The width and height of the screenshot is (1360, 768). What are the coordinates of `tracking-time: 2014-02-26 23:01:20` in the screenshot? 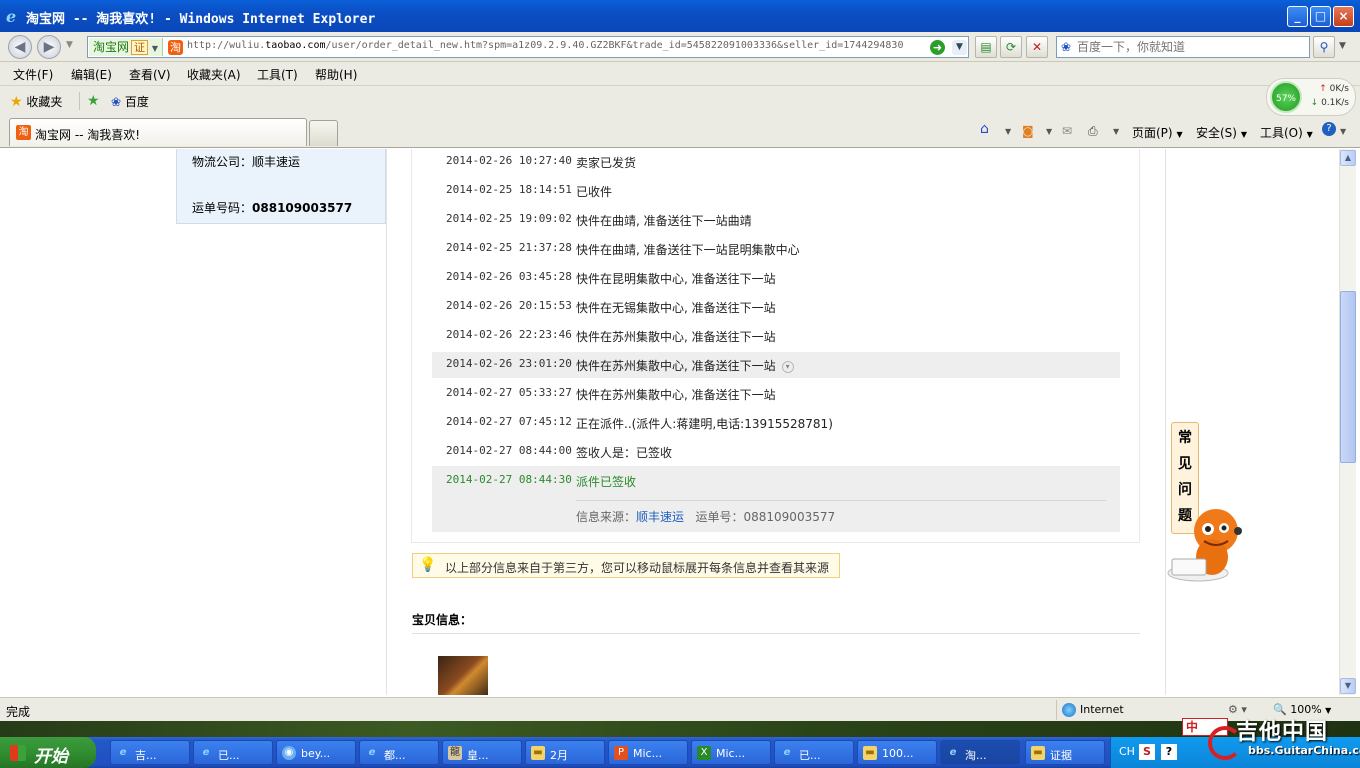 It's located at (509, 363).